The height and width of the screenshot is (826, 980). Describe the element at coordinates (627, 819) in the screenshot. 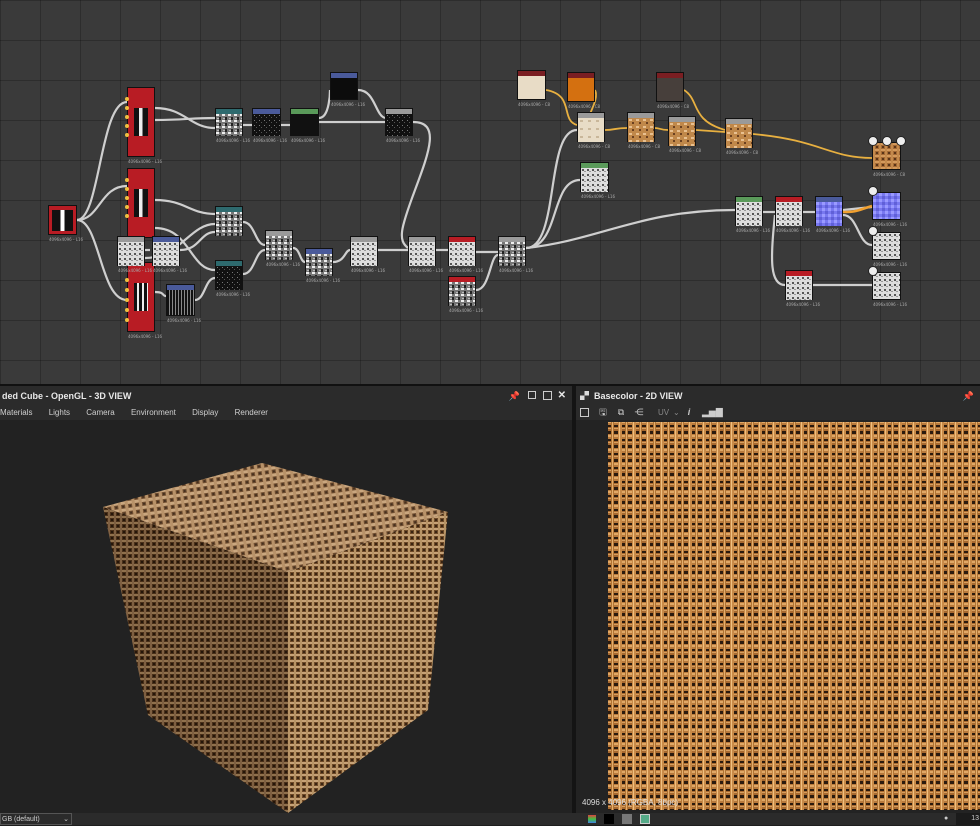

I see `white-swatch` at that location.